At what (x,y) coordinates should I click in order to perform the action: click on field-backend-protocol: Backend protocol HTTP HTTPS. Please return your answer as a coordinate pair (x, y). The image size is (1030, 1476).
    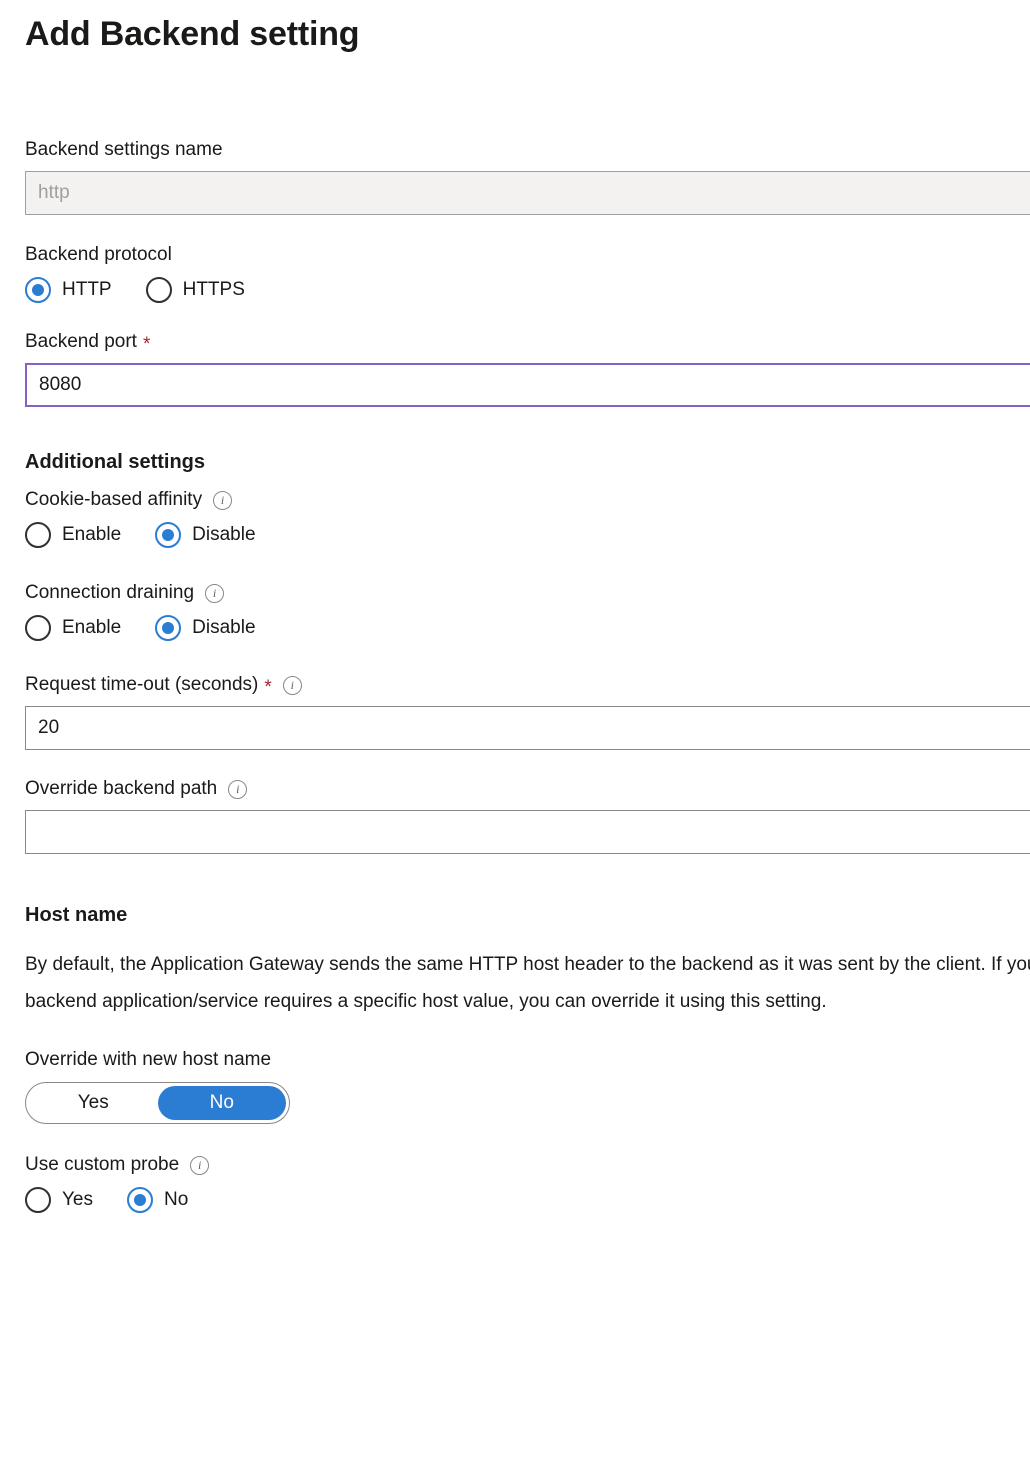
    Looking at the image, I should click on (527, 272).